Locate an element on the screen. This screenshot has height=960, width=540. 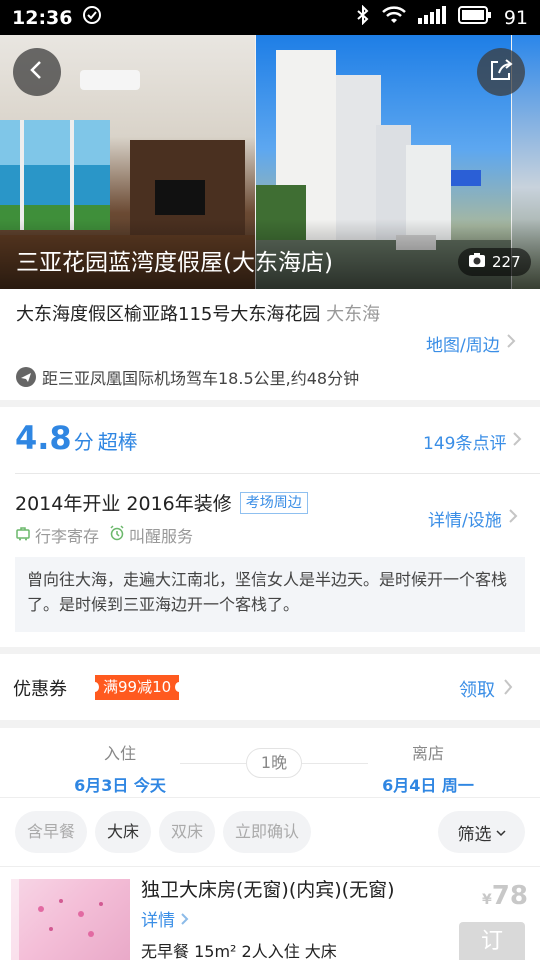
claim-label: 领取 is located at coordinates (477, 690).